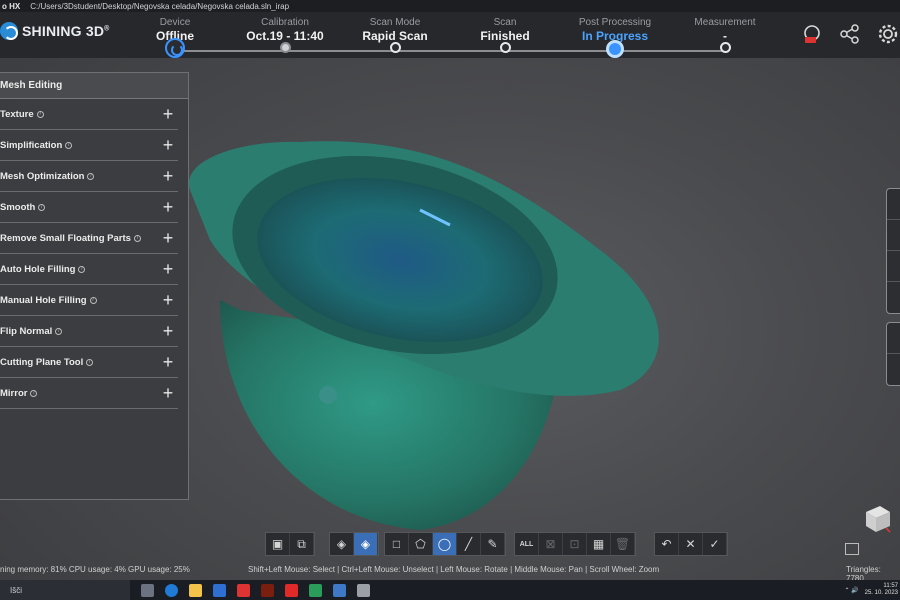 The width and height of the screenshot is (900, 600). I want to click on share-icon, so click(850, 34).